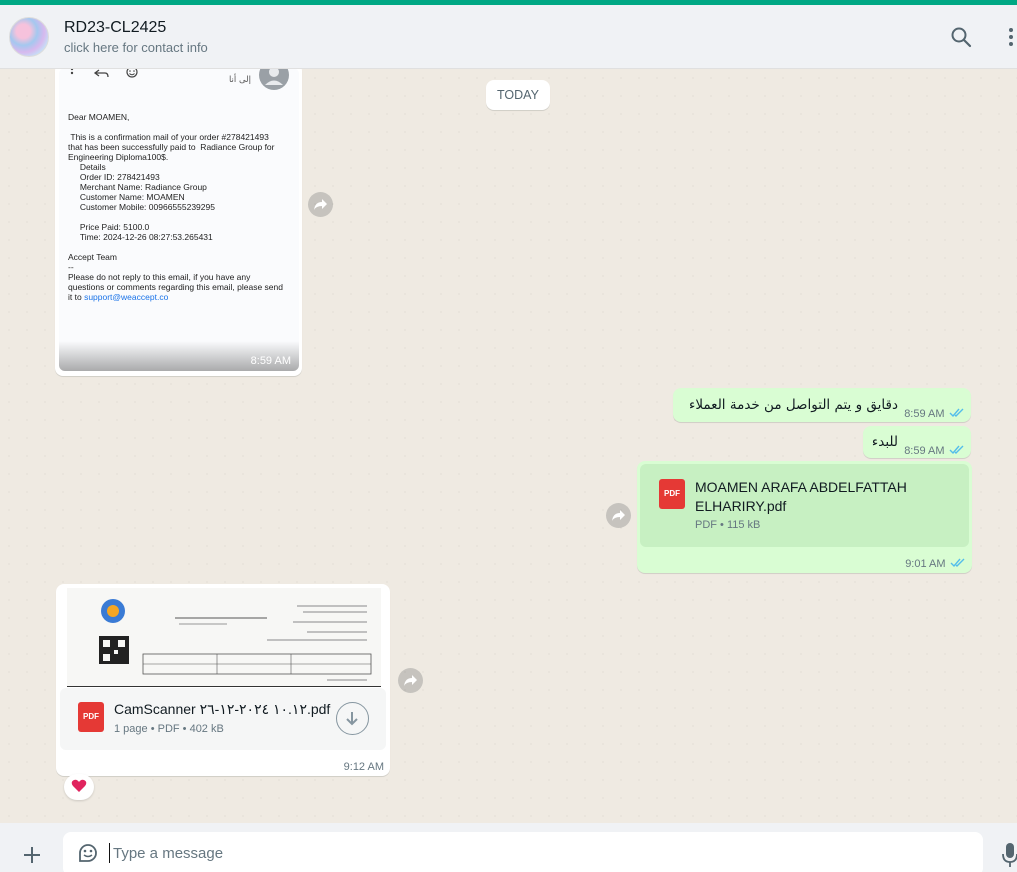 This screenshot has width=1017, height=872. Describe the element at coordinates (88, 853) in the screenshot. I see `sticker-icon` at that location.